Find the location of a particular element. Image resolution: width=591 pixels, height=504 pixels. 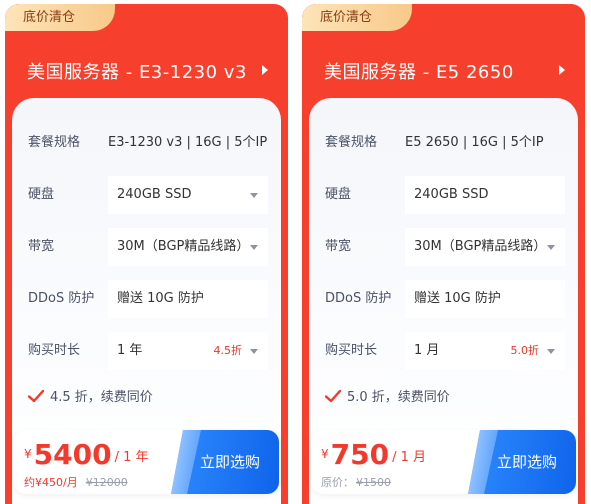

price: ¥5400/ 1 年 is located at coordinates (86, 454).